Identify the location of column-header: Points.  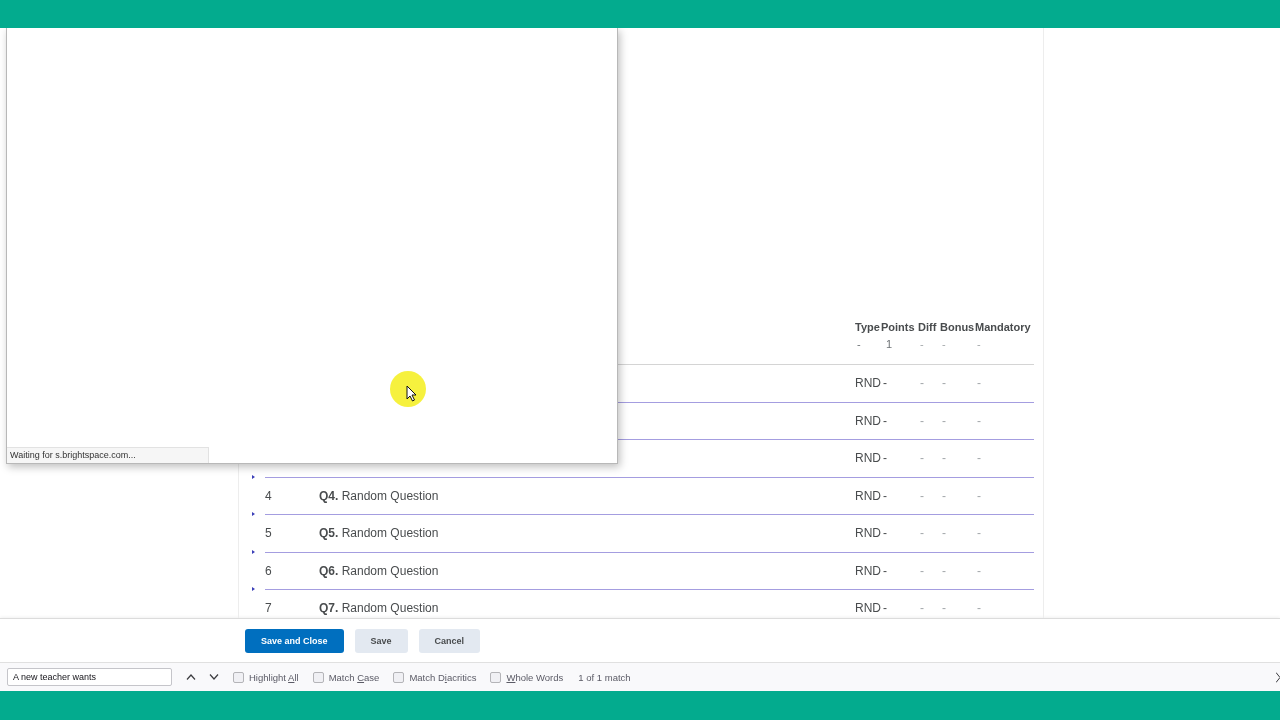
(898, 326).